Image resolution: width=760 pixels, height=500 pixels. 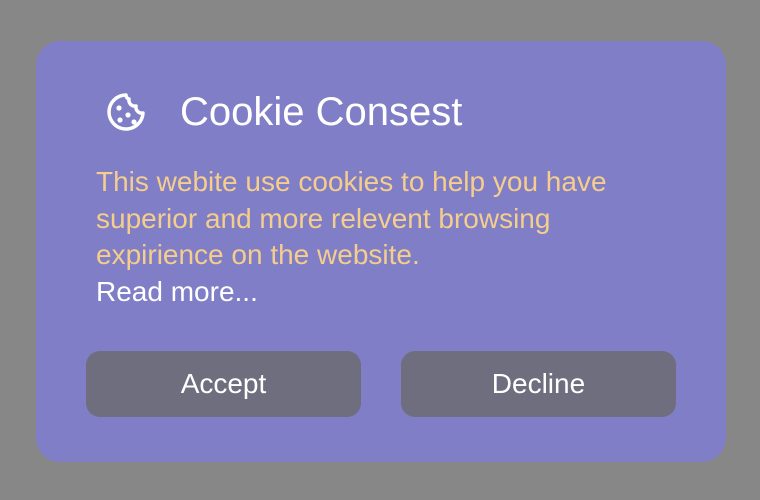 What do you see at coordinates (223, 384) in the screenshot?
I see `accept-button: Accept` at bounding box center [223, 384].